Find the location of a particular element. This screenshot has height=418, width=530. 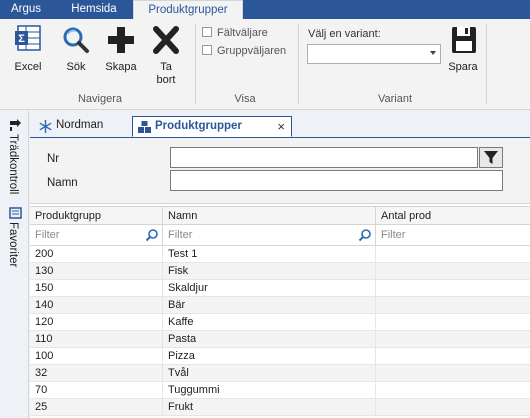

filter-row: Filter Filter Filter is located at coordinates (280, 235).